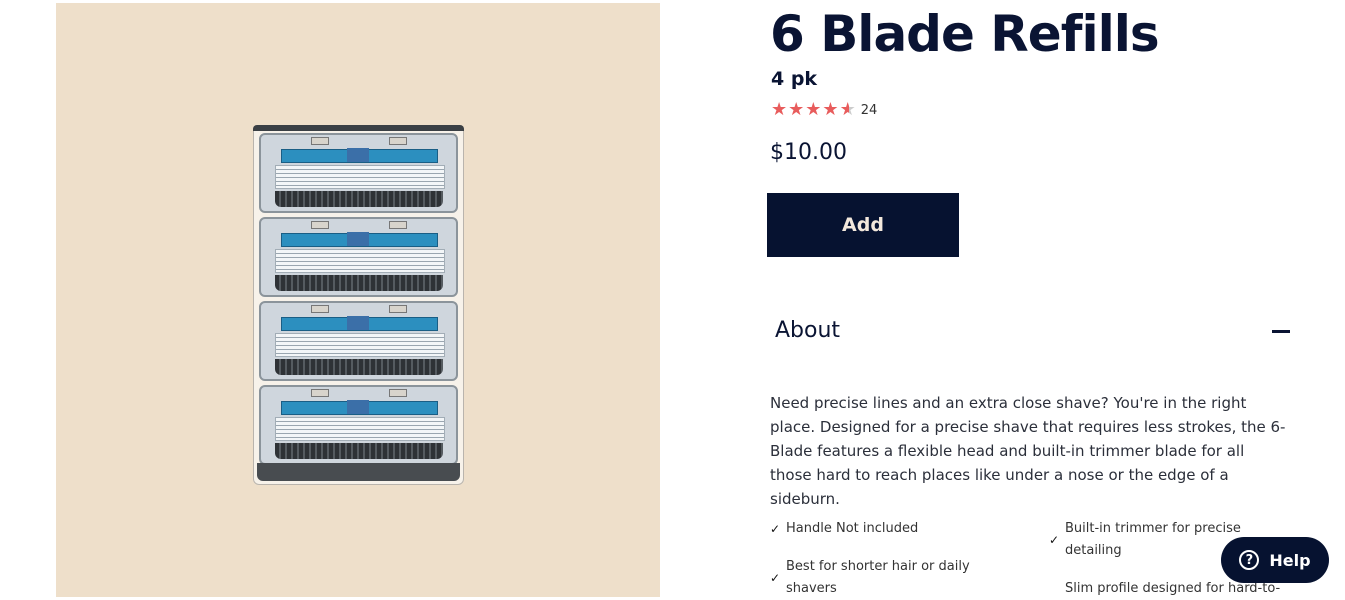  Describe the element at coordinates (358, 305) in the screenshot. I see `product-image` at that location.